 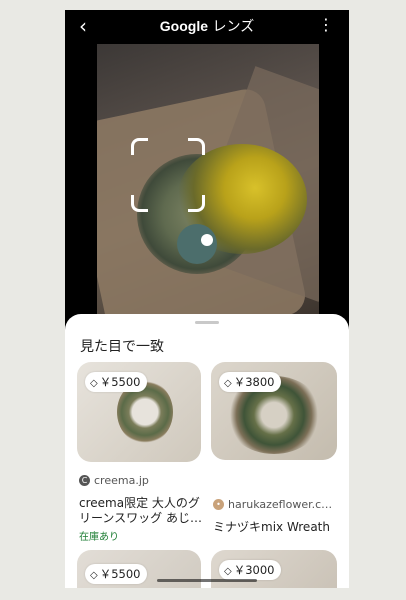 I want to click on price-badge-1: ◇ ￥5500, so click(x=116, y=382).